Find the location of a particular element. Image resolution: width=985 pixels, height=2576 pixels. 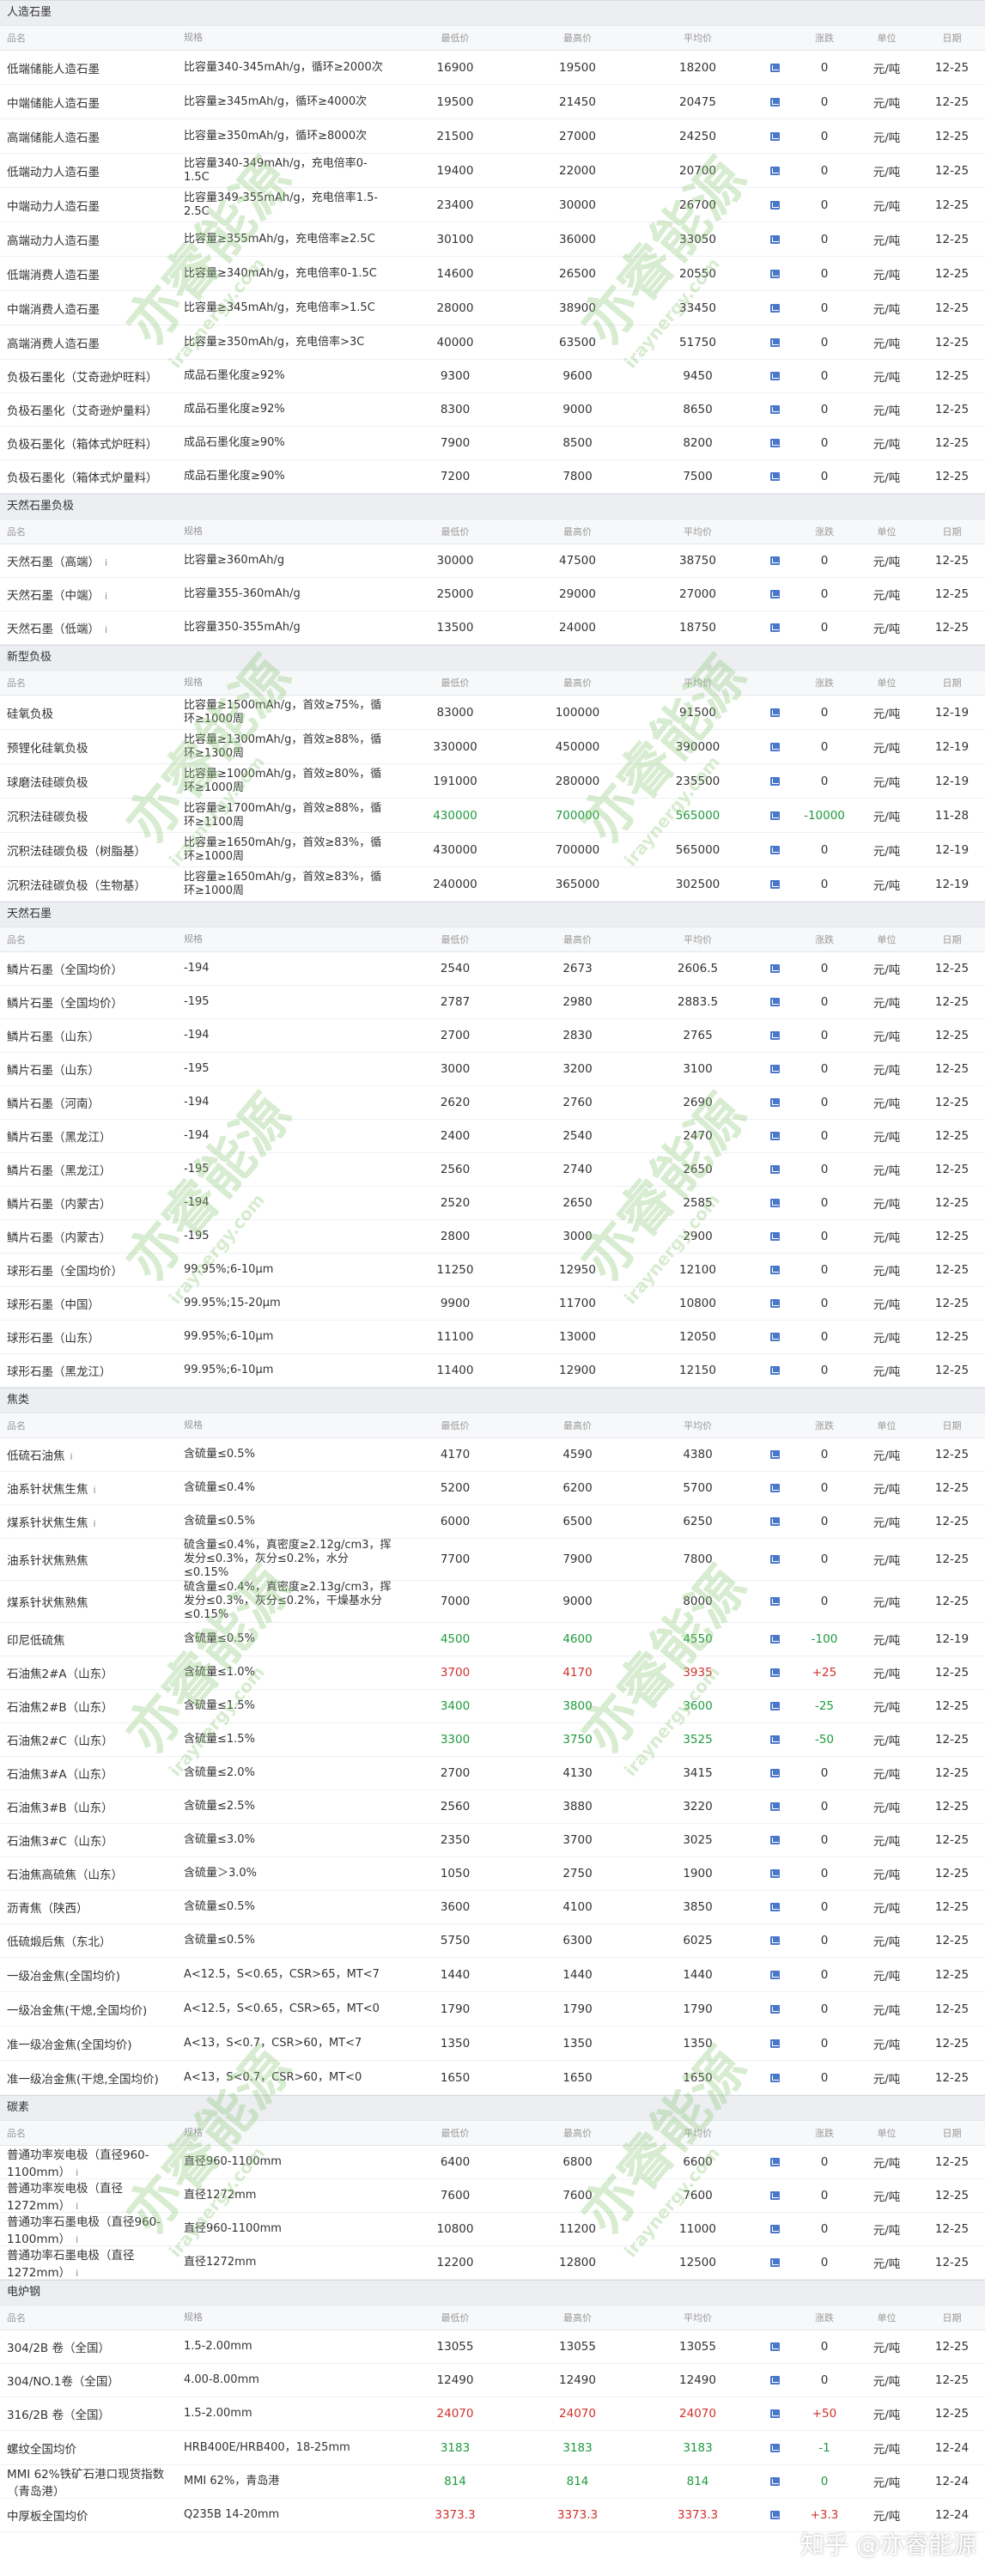

low-price: 2400 is located at coordinates (455, 1136).